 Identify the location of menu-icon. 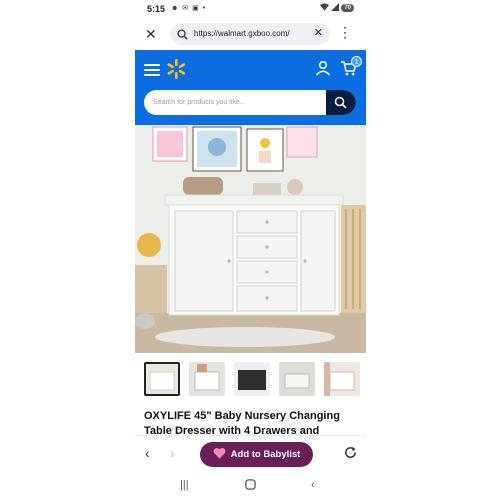
(152, 71).